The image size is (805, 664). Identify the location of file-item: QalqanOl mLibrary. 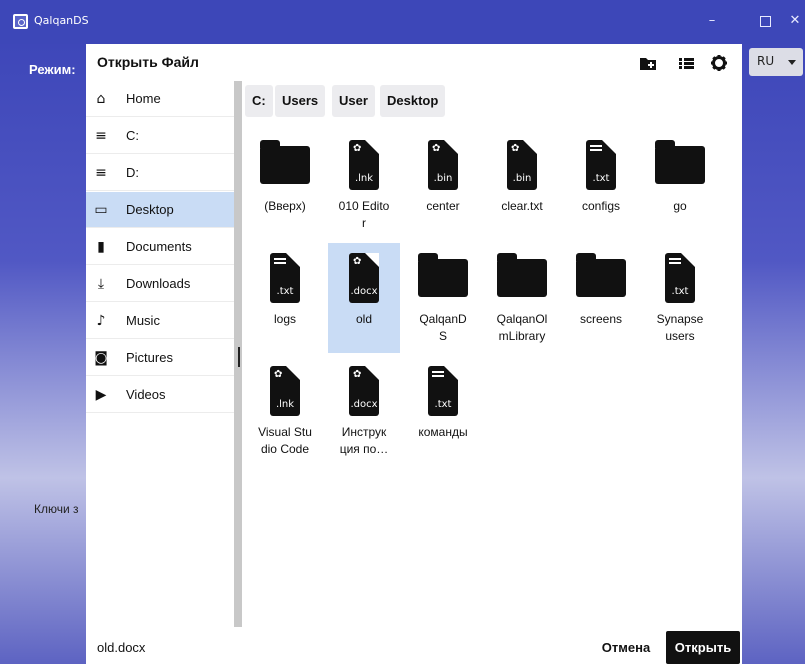
(522, 298).